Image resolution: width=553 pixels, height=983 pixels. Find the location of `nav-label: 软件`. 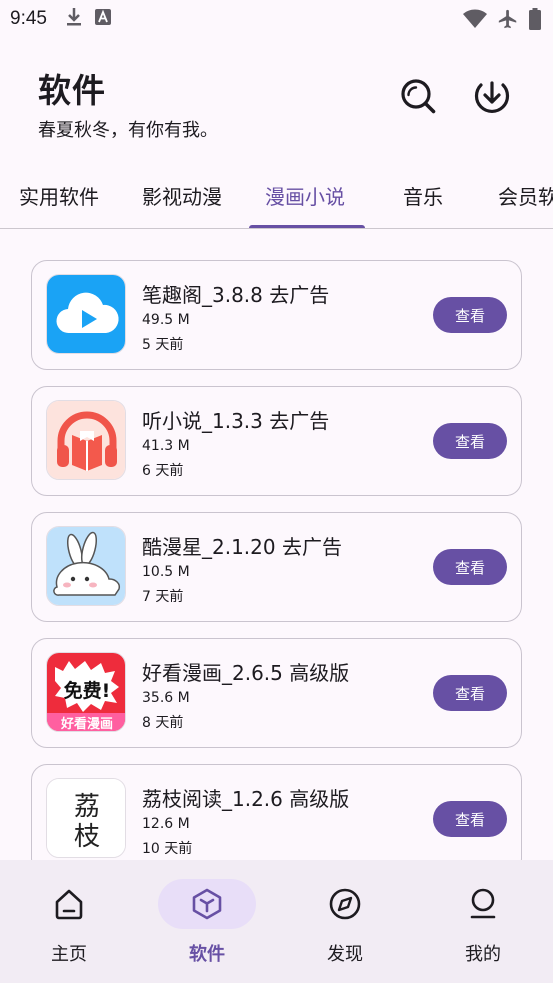

nav-label: 软件 is located at coordinates (207, 954).